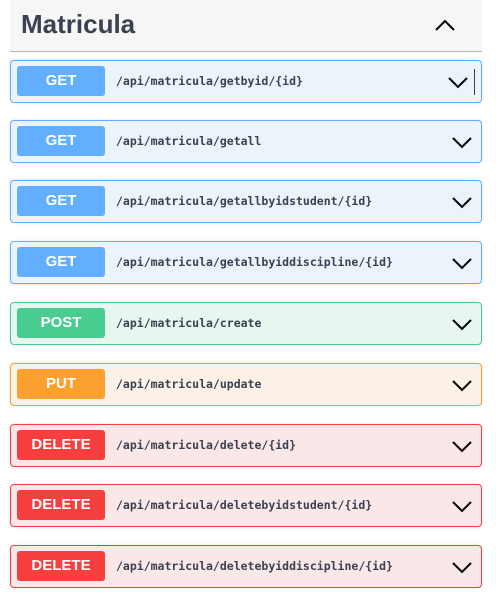 Image resolution: width=496 pixels, height=596 pixels. Describe the element at coordinates (61, 384) in the screenshot. I see `method-badge: PUT` at that location.